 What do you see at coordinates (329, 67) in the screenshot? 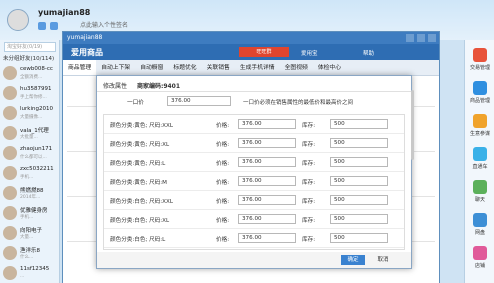
I see `tab-checkup: 体检中心` at bounding box center [329, 67].